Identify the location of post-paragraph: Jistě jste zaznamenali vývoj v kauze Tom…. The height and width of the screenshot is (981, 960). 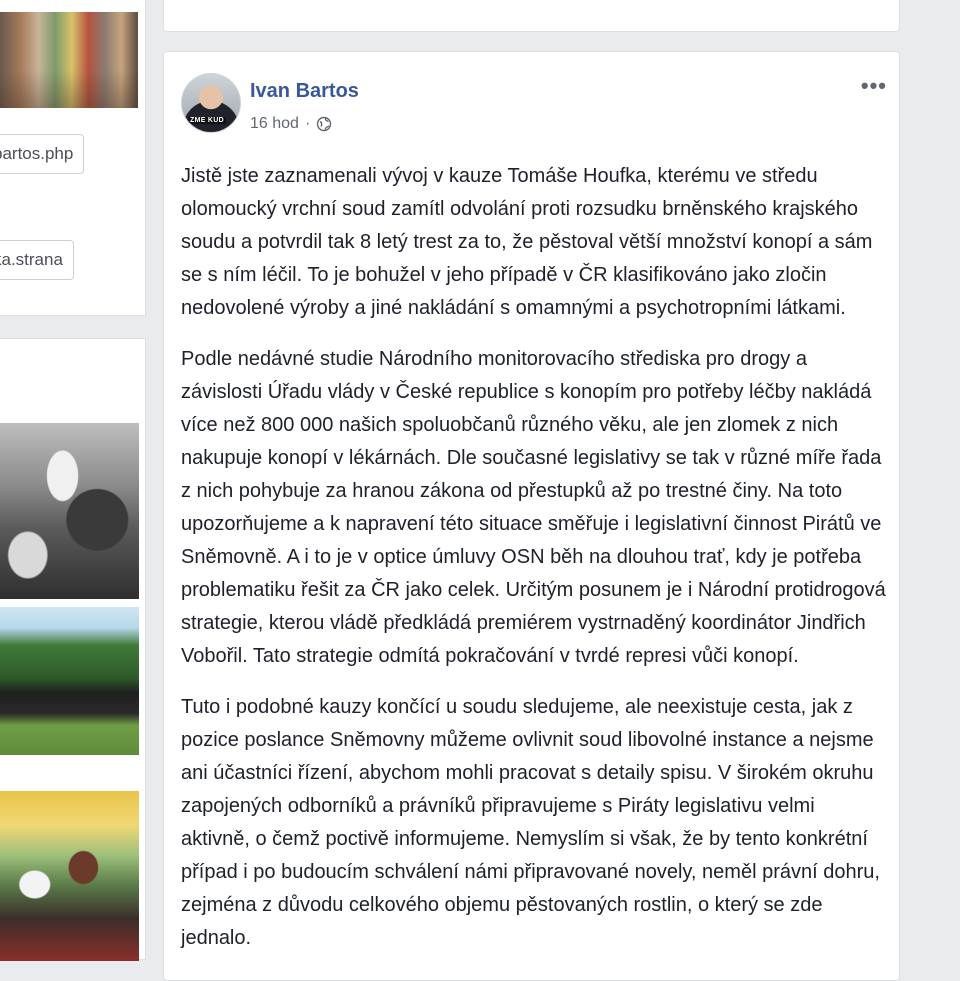
(527, 242).